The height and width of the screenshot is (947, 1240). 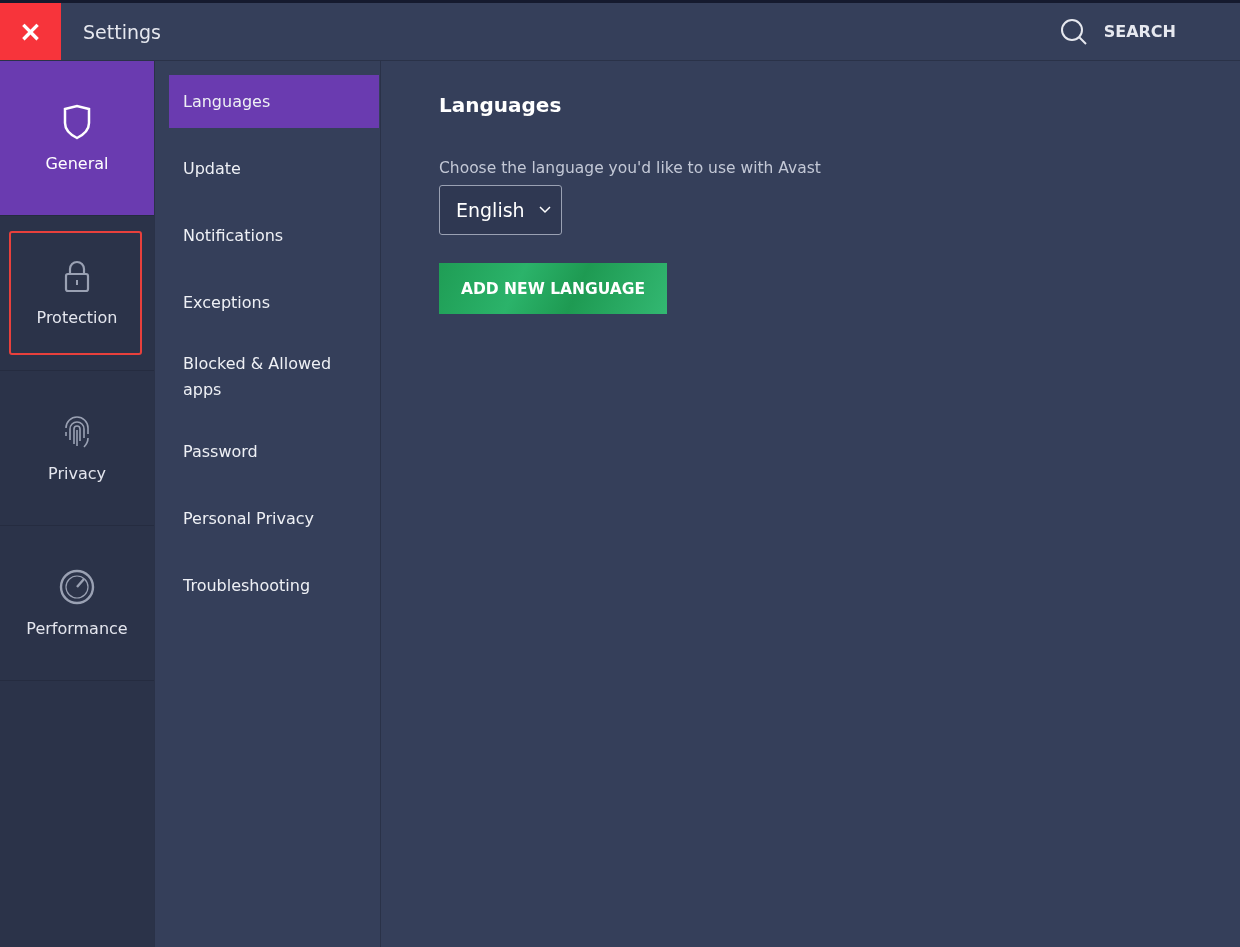 What do you see at coordinates (274, 518) in the screenshot?
I see `subsection-item: Personal Privacy` at bounding box center [274, 518].